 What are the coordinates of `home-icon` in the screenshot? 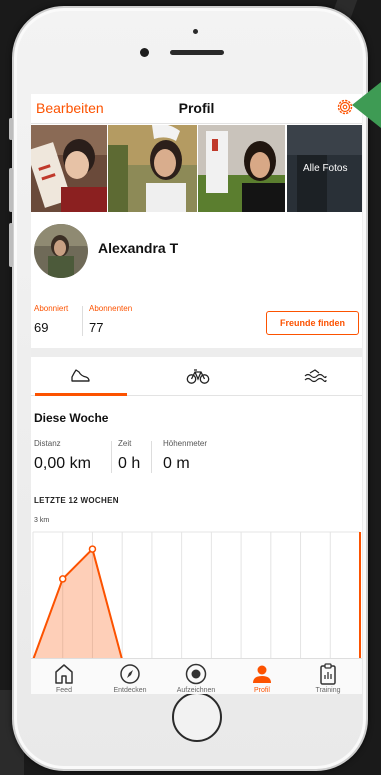 It's located at (64, 674).